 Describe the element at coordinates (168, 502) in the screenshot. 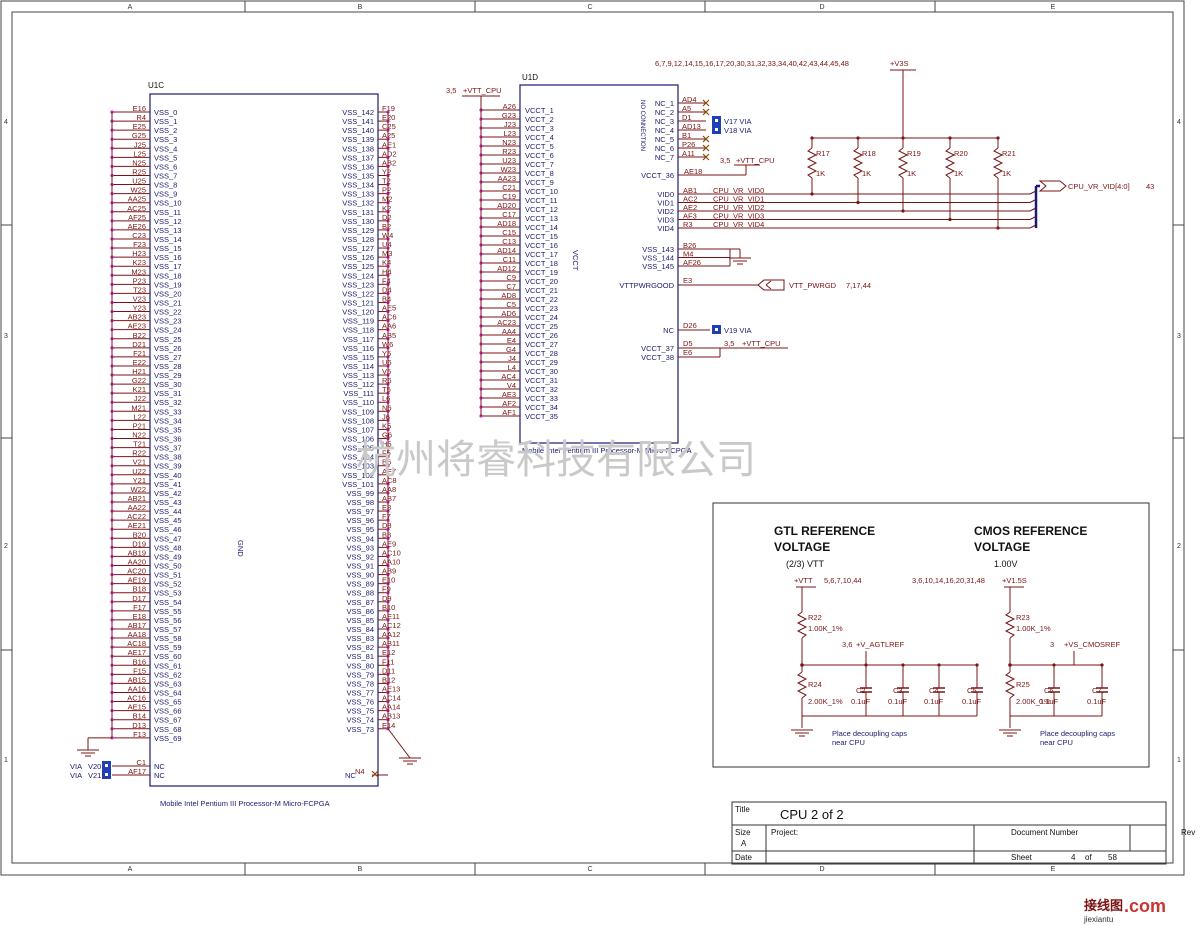

I see `u1c-pin-signal: VSS_43` at that location.